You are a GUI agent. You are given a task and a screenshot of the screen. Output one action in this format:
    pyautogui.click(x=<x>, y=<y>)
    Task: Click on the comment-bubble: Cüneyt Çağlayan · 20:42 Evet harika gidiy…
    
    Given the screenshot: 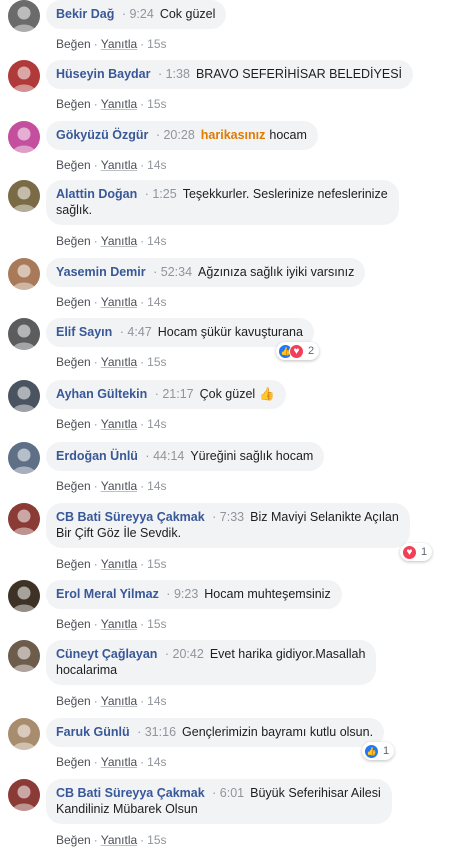 What is the action you would take?
    pyautogui.click(x=211, y=662)
    